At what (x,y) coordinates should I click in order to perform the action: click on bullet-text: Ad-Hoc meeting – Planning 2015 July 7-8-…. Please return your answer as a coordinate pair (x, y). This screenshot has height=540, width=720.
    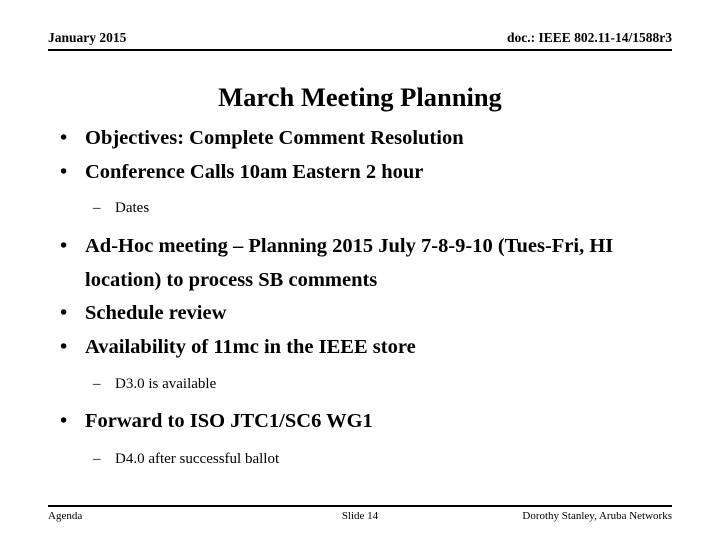
    Looking at the image, I should click on (349, 263).